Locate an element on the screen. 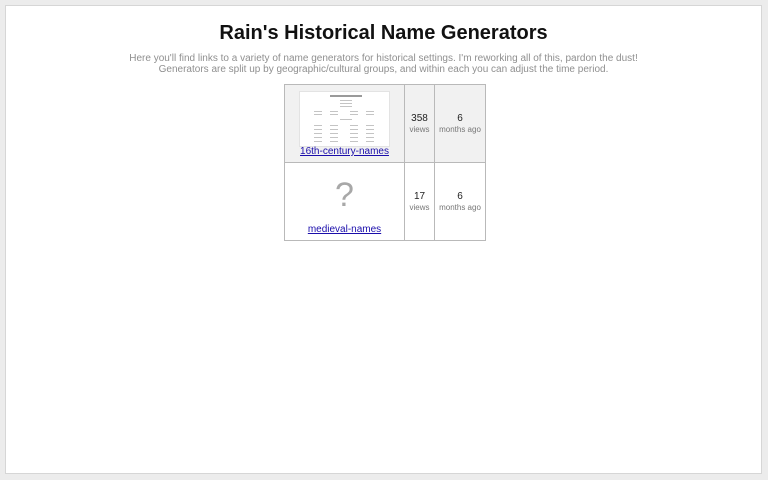 This screenshot has height=480, width=768. generator-thumbnail-cell: ? medieval-names is located at coordinates (344, 201).